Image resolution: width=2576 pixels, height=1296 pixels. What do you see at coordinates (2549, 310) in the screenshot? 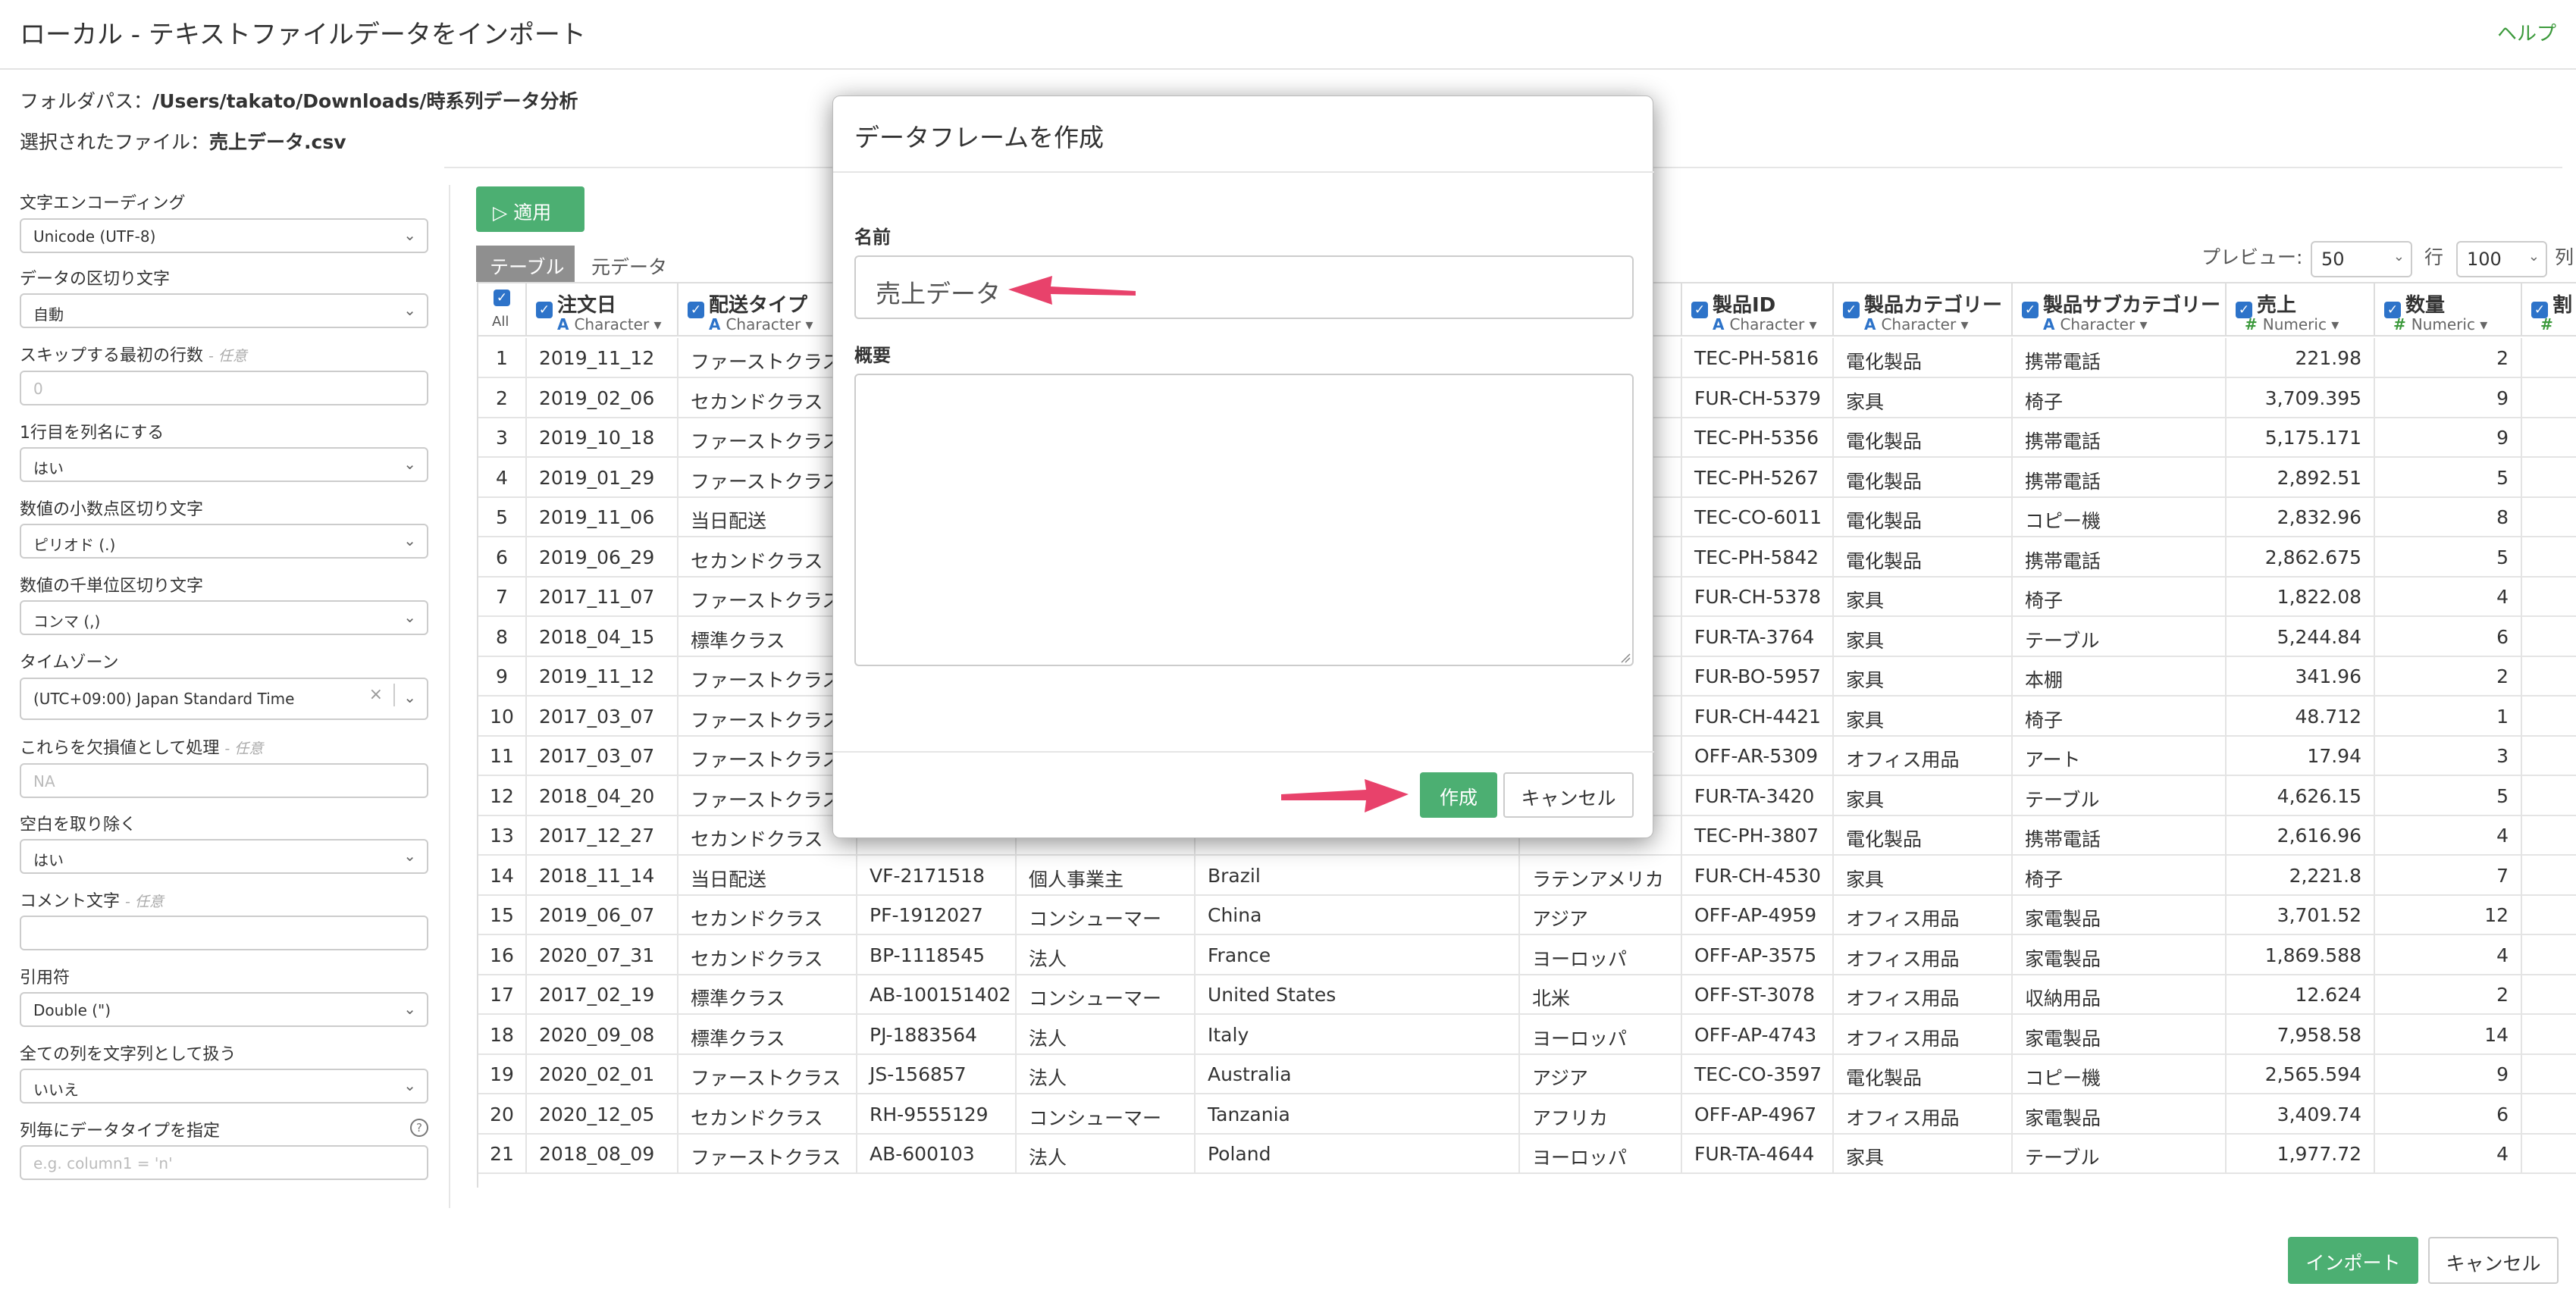
I see `column-header: ✓ 割 #` at bounding box center [2549, 310].